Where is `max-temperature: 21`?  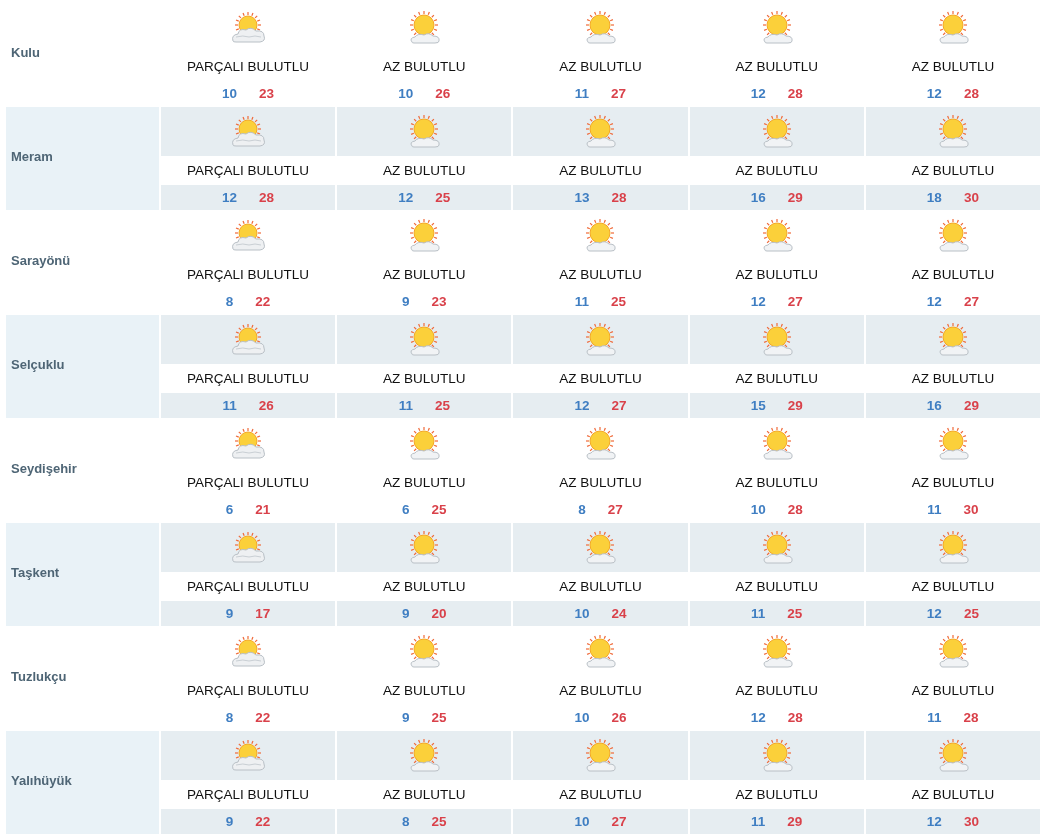
max-temperature: 21 is located at coordinates (263, 509).